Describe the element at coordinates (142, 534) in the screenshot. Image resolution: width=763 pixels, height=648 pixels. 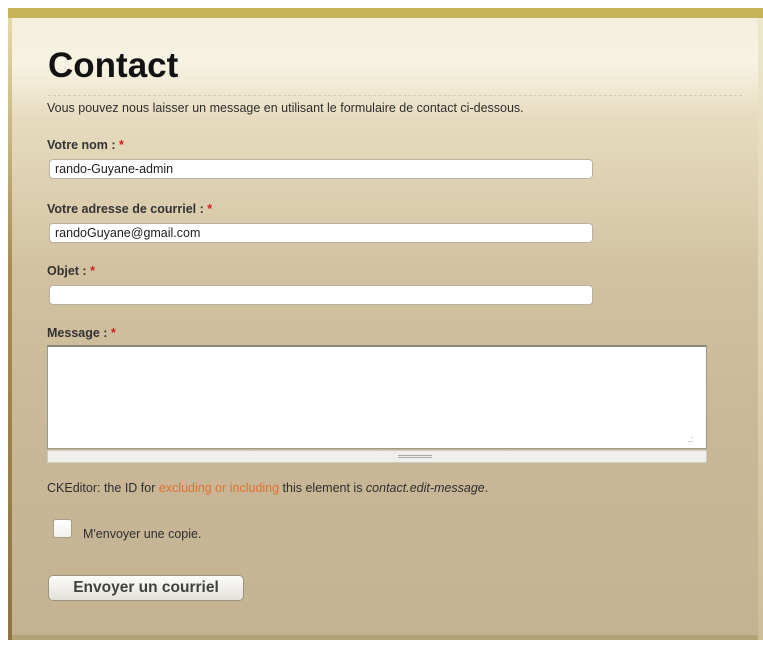
I see `copy-checkbox-label: M'envoyer une copie.` at that location.